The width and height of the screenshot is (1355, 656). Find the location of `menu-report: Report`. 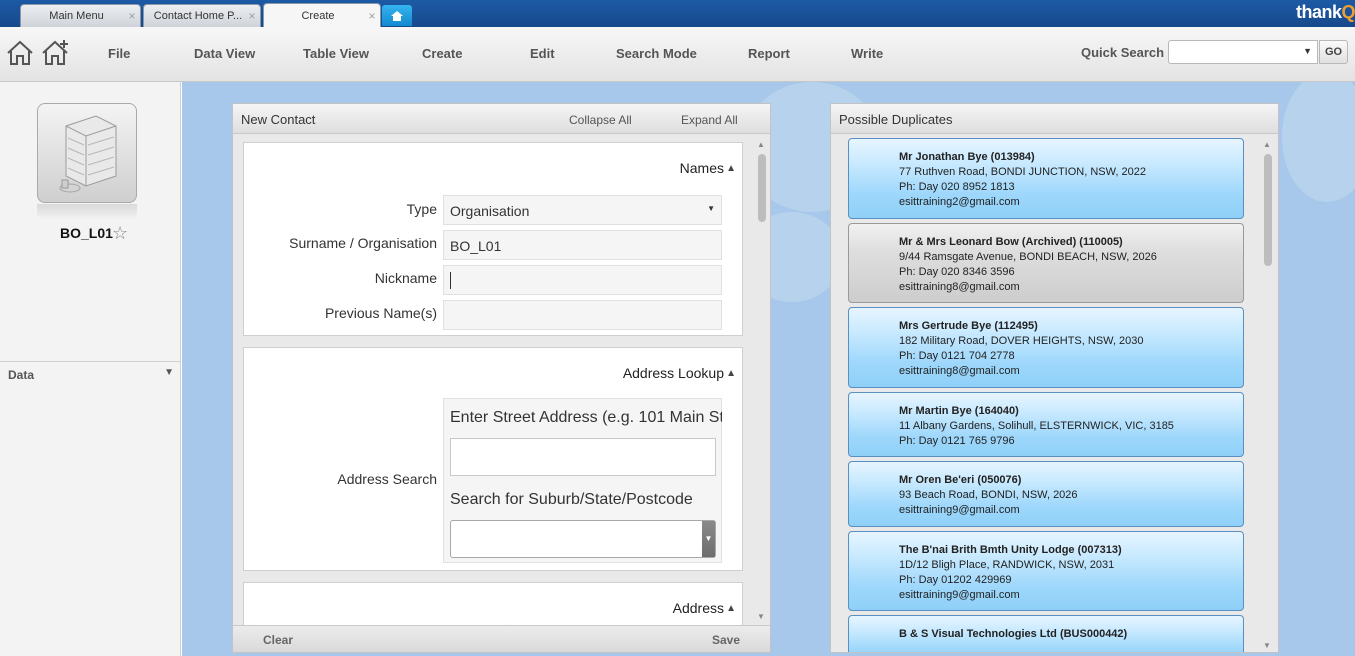

menu-report: Report is located at coordinates (769, 53).